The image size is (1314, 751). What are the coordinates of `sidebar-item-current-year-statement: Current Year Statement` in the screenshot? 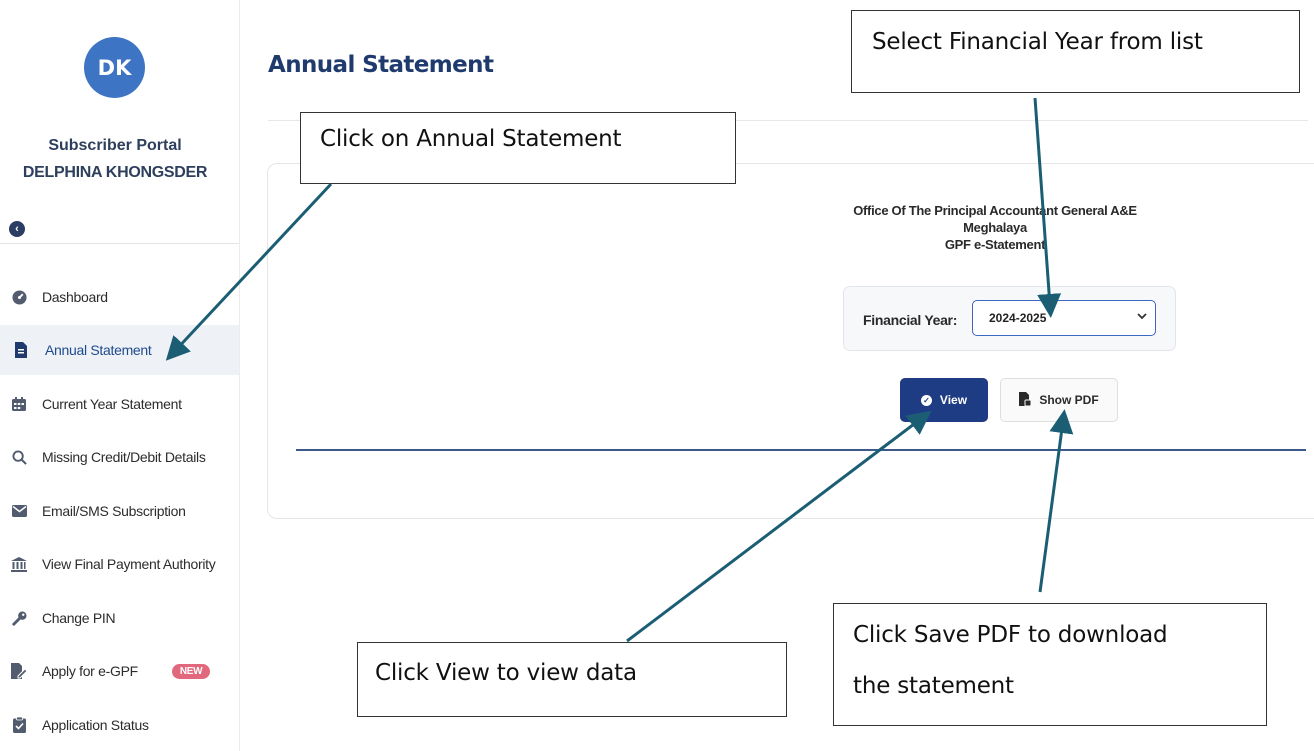 It's located at (119, 404).